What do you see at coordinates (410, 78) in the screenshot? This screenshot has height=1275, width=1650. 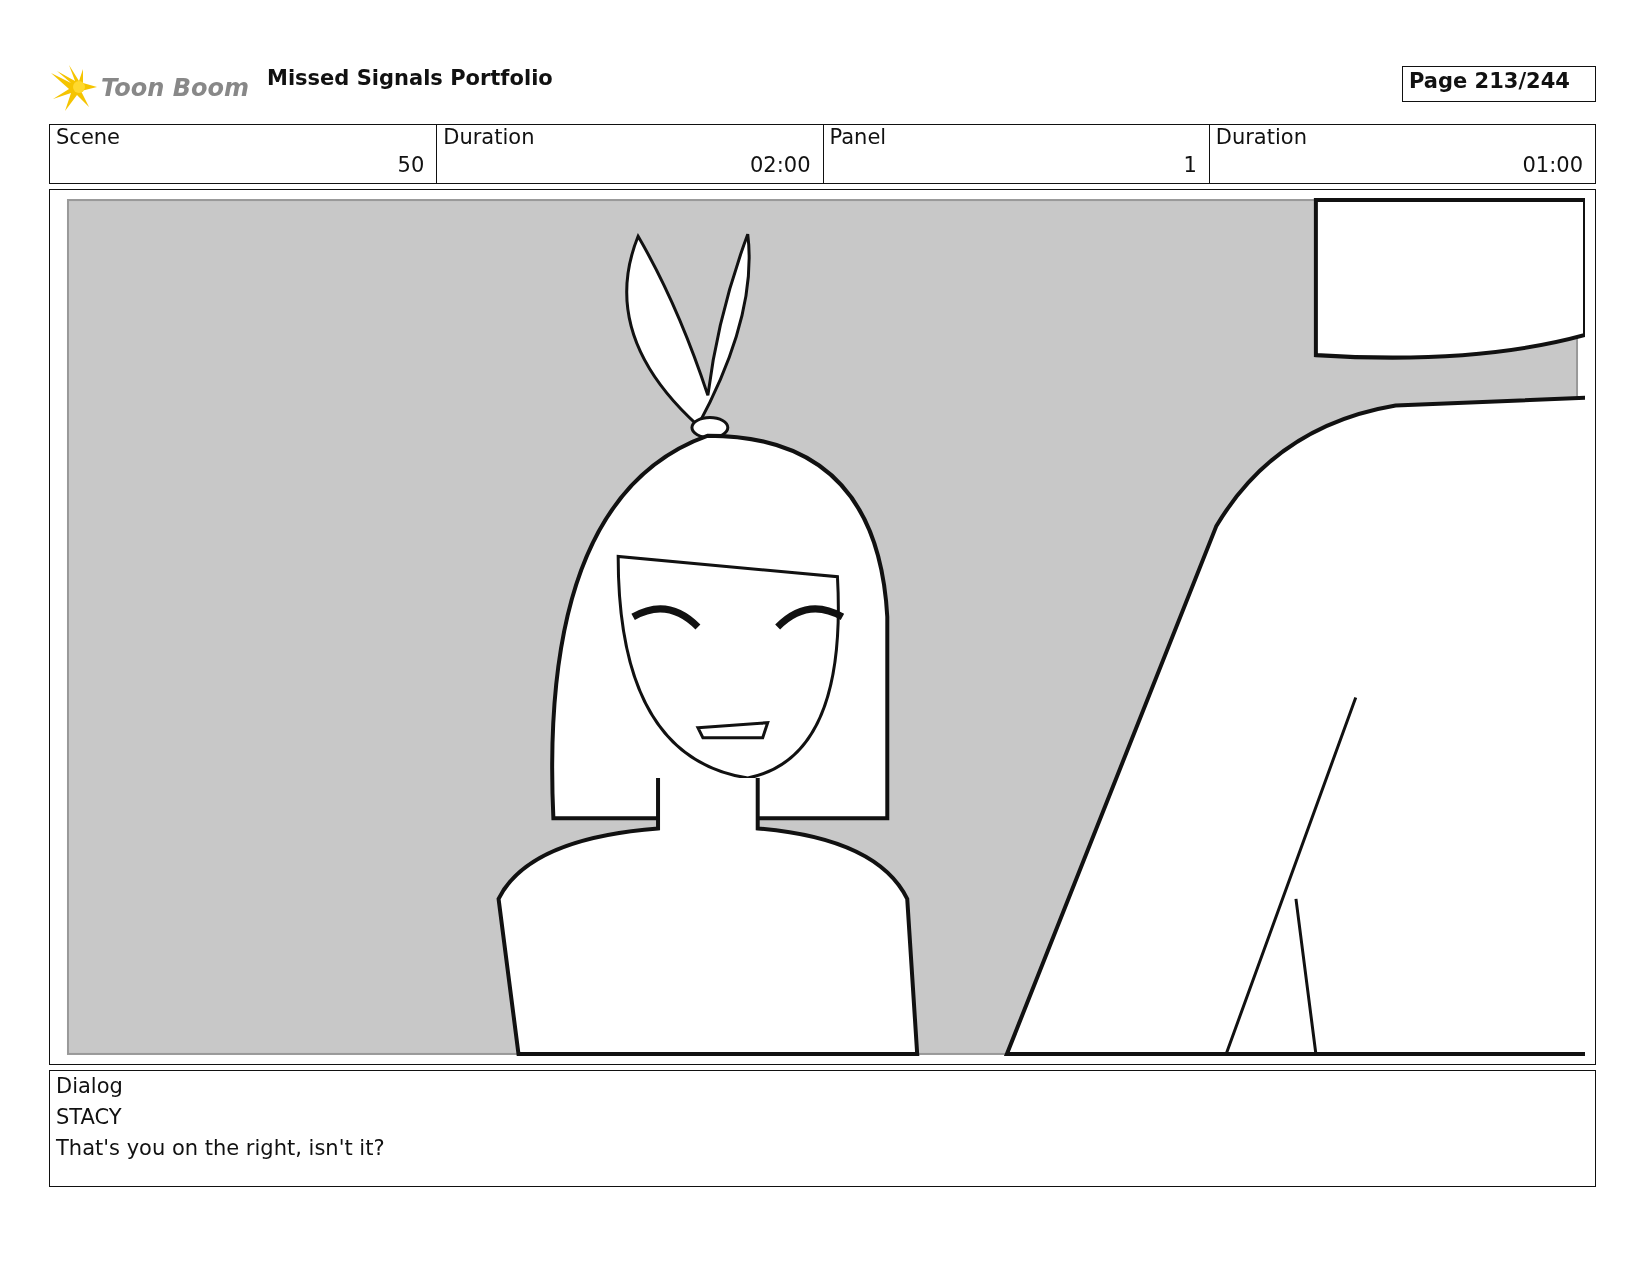 I see `document-title: Missed Signals Portfolio` at bounding box center [410, 78].